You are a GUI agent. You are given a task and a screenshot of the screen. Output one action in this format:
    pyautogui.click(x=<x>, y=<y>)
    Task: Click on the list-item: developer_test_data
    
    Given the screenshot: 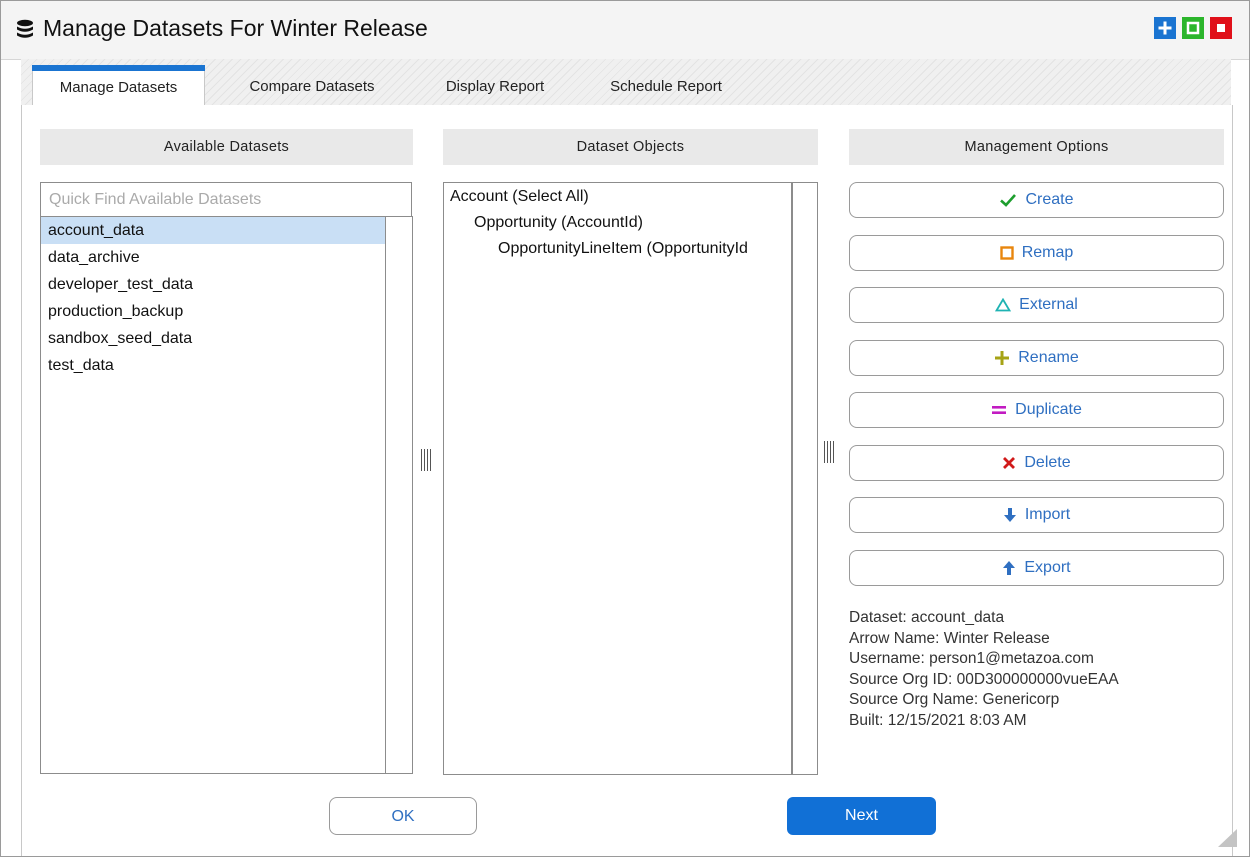 What is the action you would take?
    pyautogui.click(x=213, y=284)
    